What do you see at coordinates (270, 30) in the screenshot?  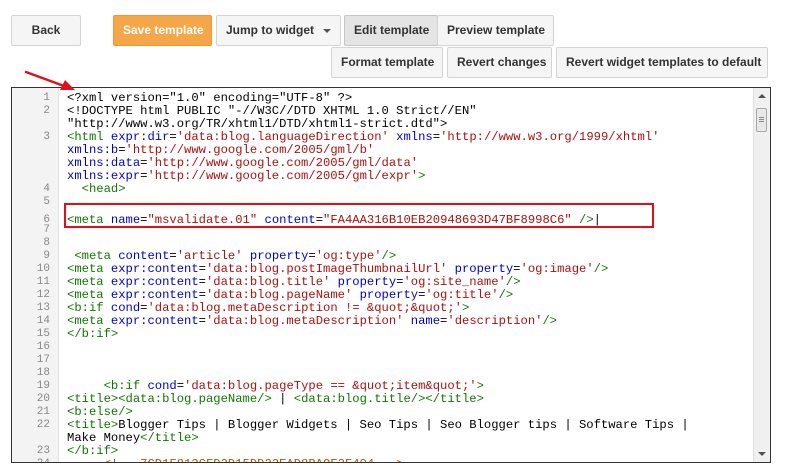 I see `jump-to-widget-label: Jump to widget` at bounding box center [270, 30].